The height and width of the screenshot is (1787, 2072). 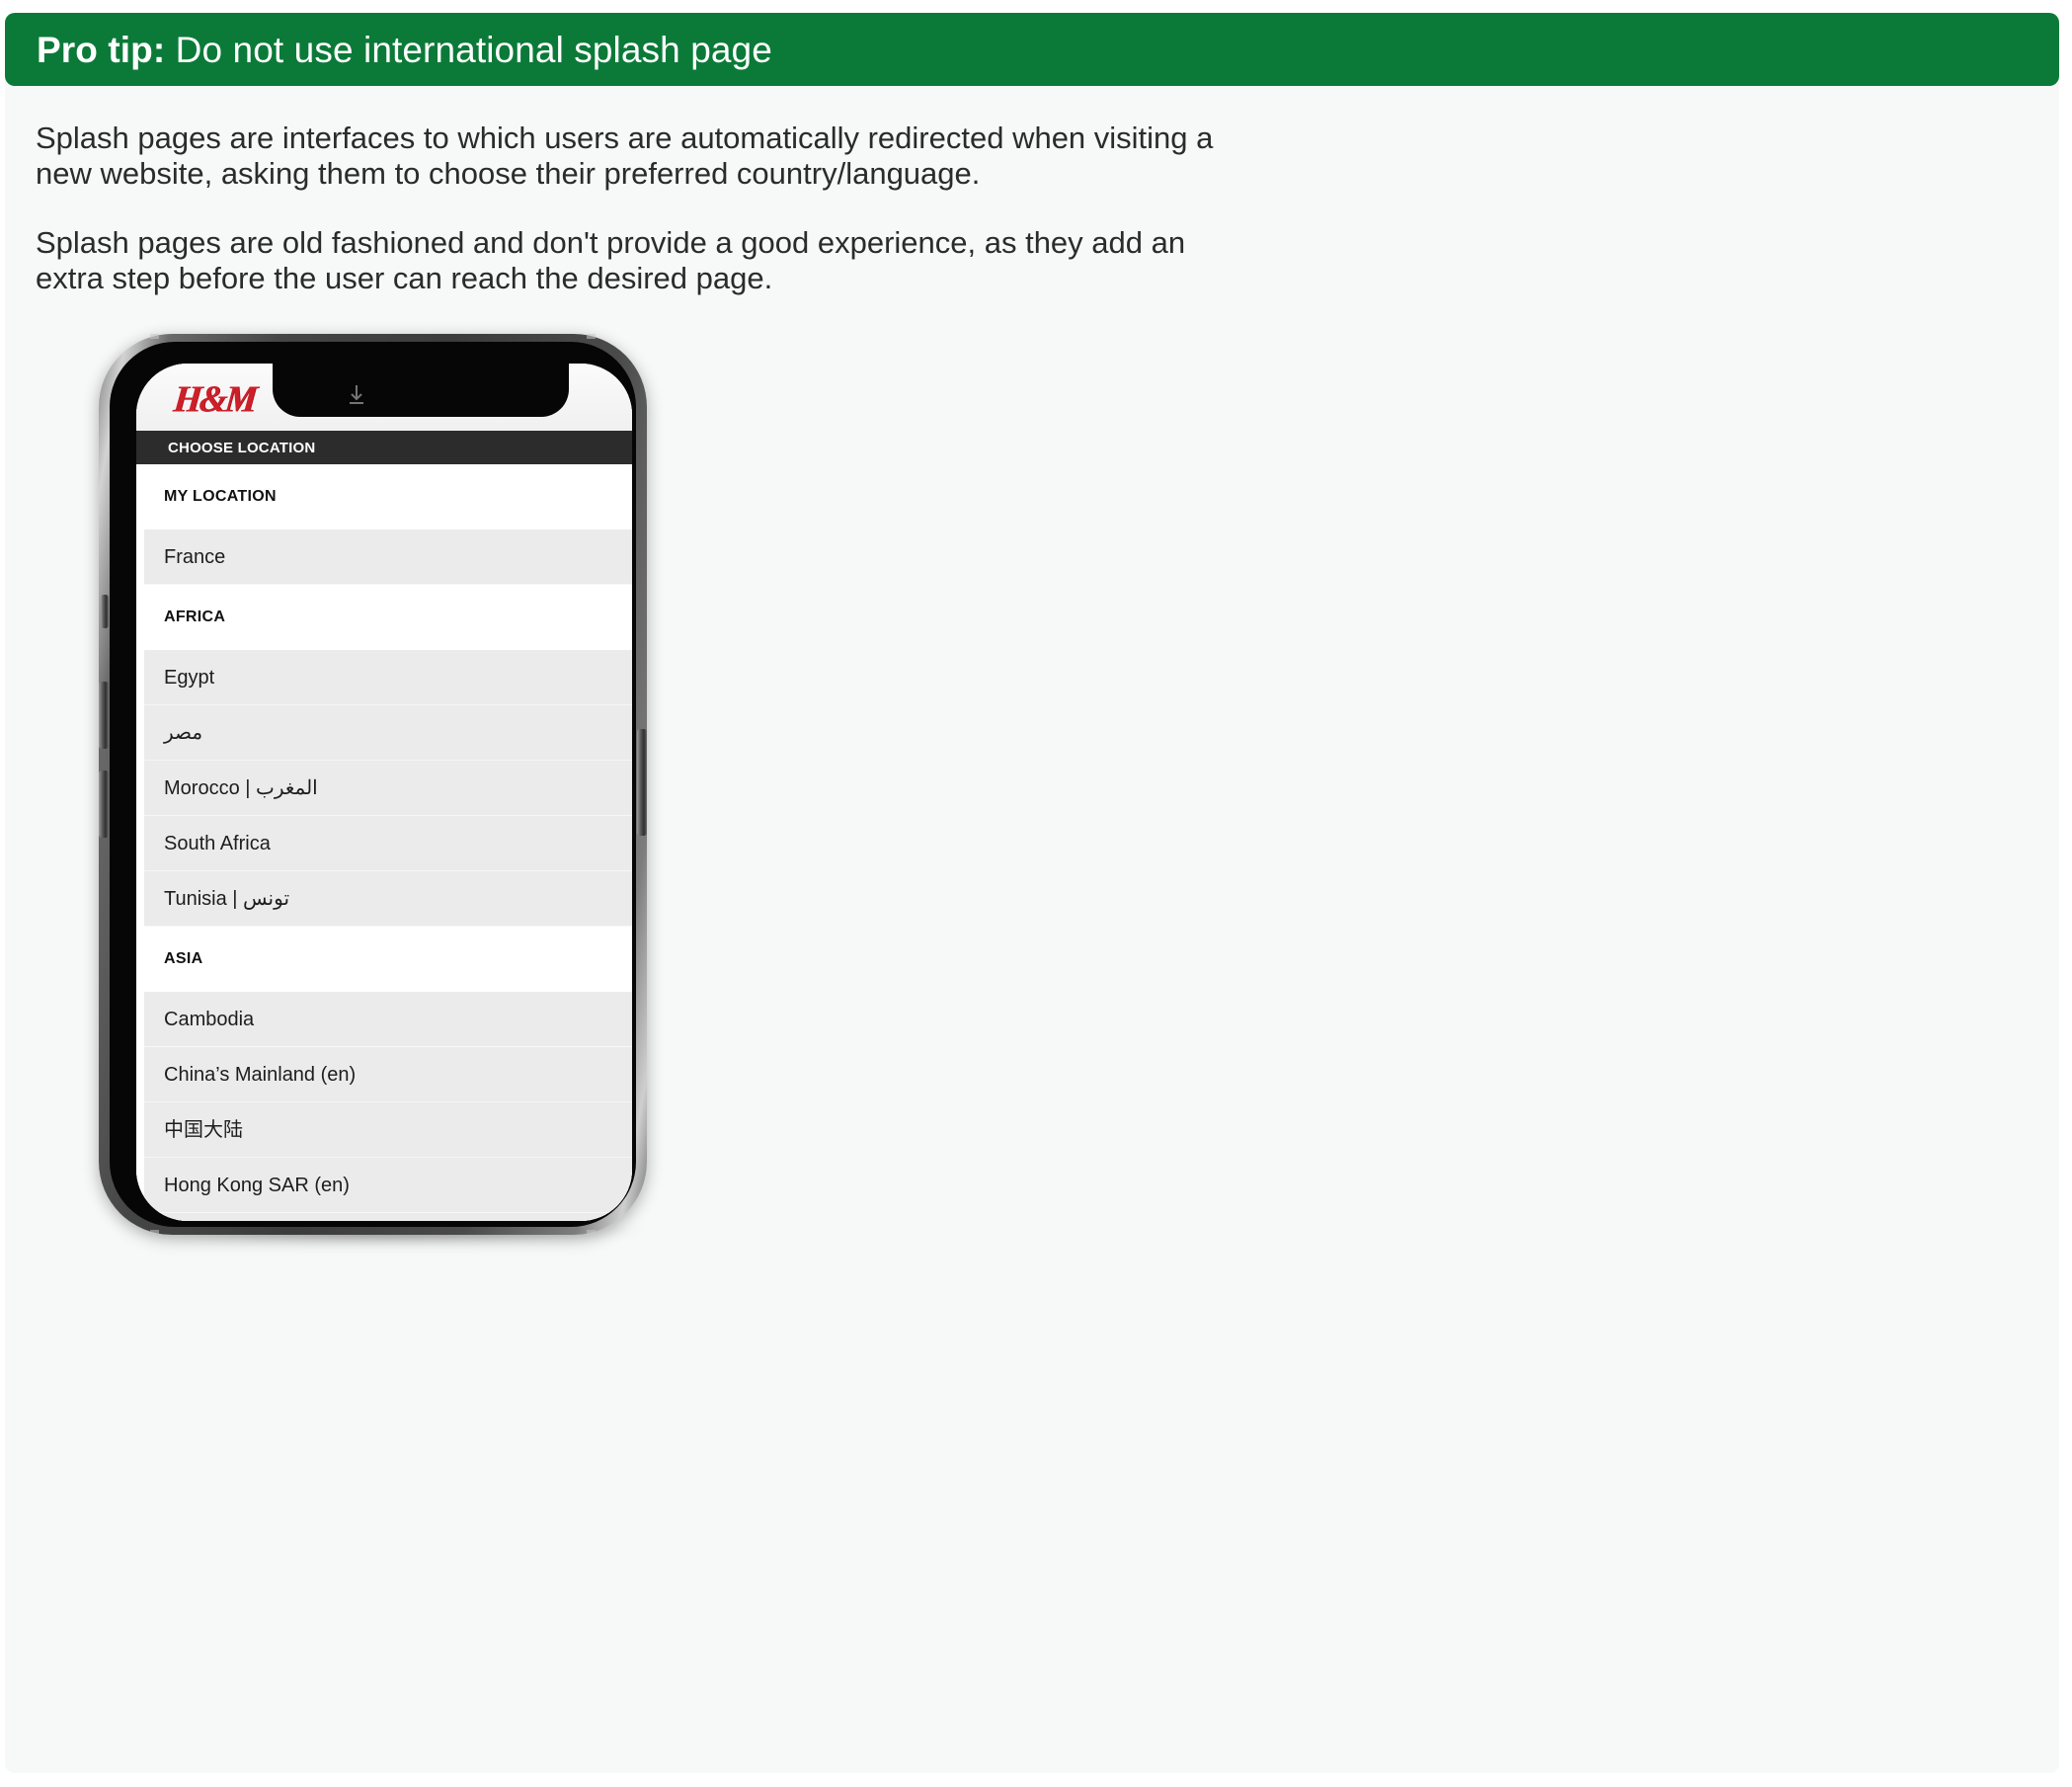 What do you see at coordinates (209, 1019) in the screenshot?
I see `location-item-label: Cambodia` at bounding box center [209, 1019].